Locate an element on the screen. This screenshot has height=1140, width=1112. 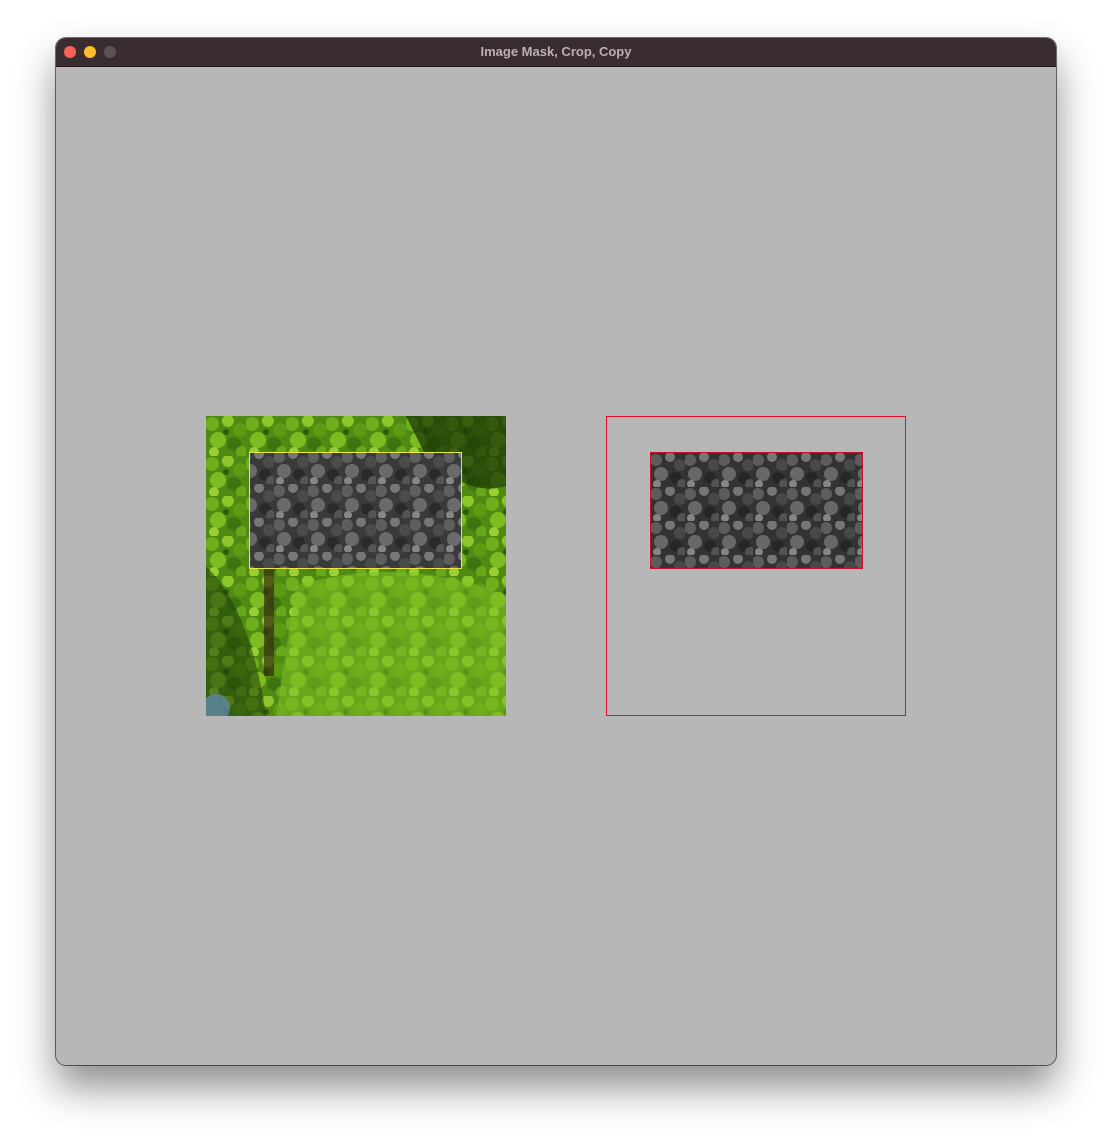
cropped-grayscale-image is located at coordinates (756, 510).